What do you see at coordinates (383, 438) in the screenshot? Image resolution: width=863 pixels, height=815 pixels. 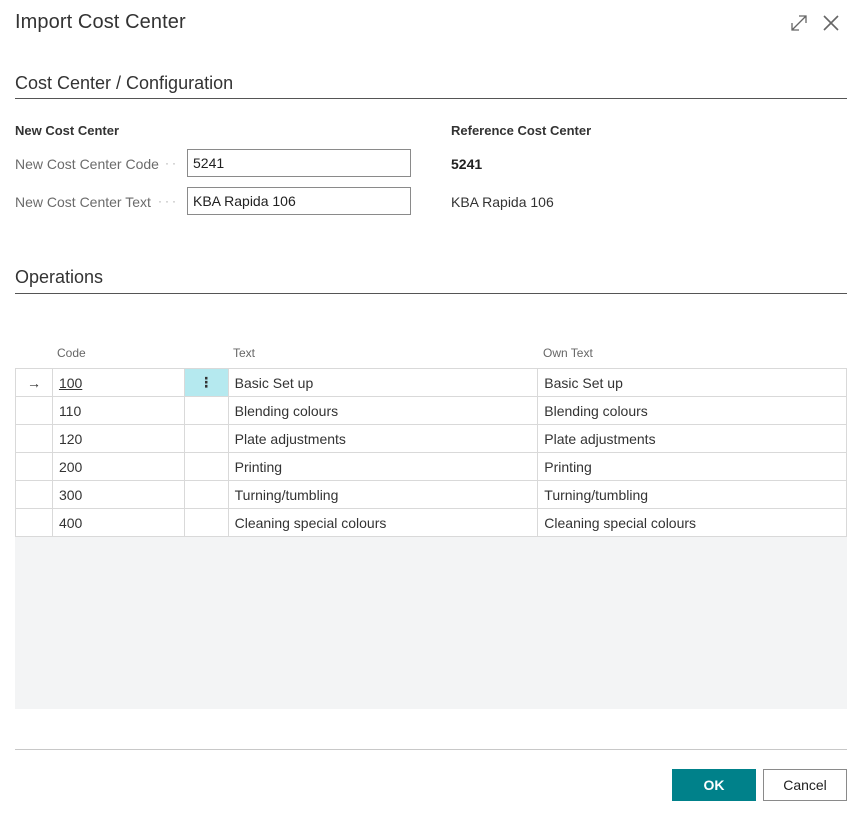 I see `operation-text-cell: Plate adjustments` at bounding box center [383, 438].